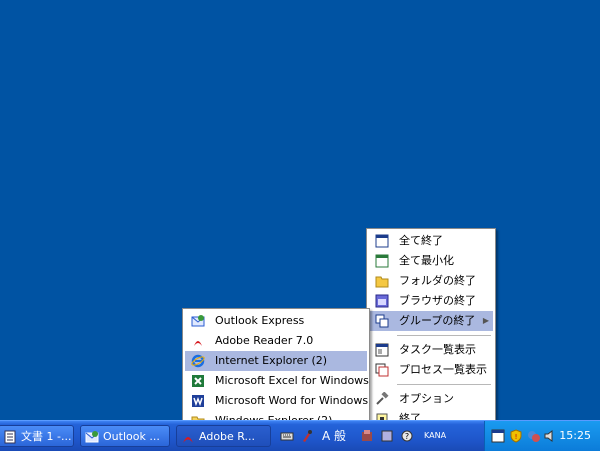 Image resolution: width=600 pixels, height=451 pixels. Describe the element at coordinates (437, 349) in the screenshot. I see `menu-item-label: タスク一覧表示` at that location.